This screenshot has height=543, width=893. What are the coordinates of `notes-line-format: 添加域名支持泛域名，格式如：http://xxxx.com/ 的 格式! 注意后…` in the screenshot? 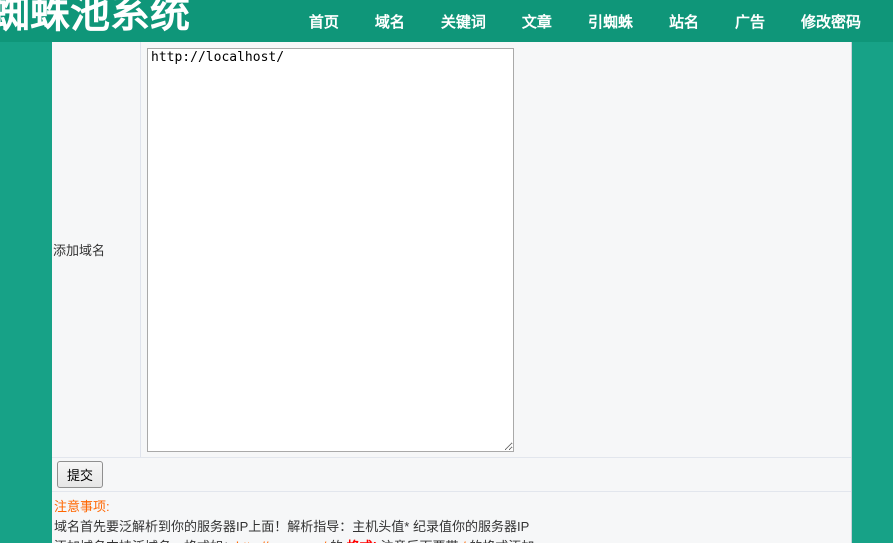 It's located at (451, 540).